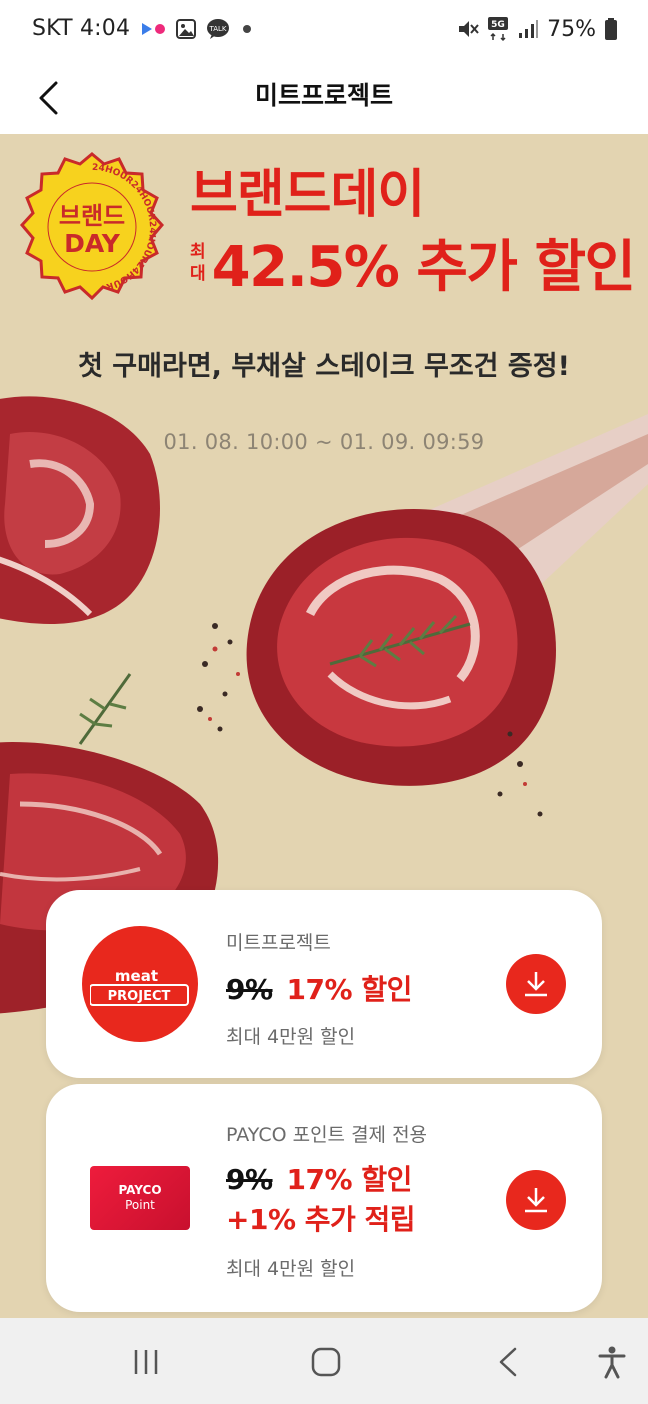 The width and height of the screenshot is (648, 1404). I want to click on app-bar: 미트프로젝트, so click(324, 98).